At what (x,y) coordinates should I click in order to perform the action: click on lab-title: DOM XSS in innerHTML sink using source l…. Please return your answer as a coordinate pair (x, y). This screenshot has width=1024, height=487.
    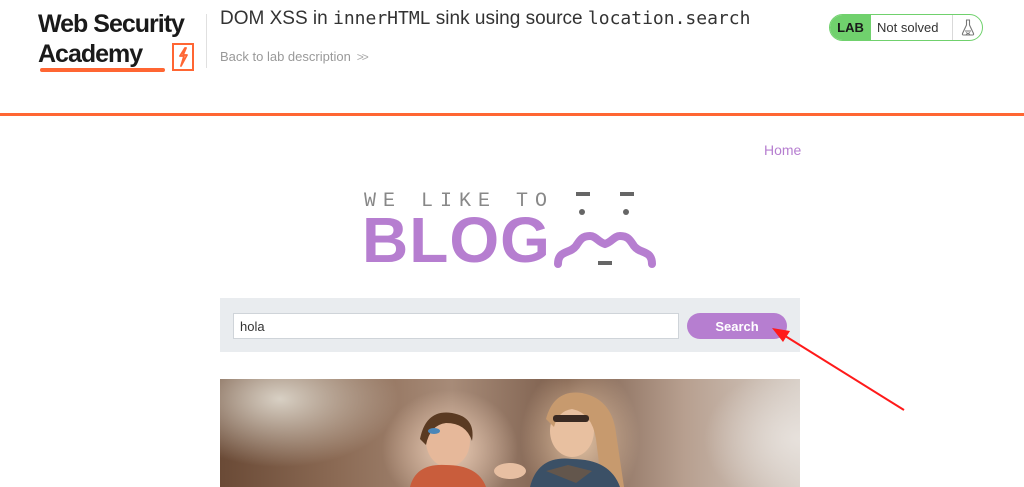
    Looking at the image, I should click on (485, 19).